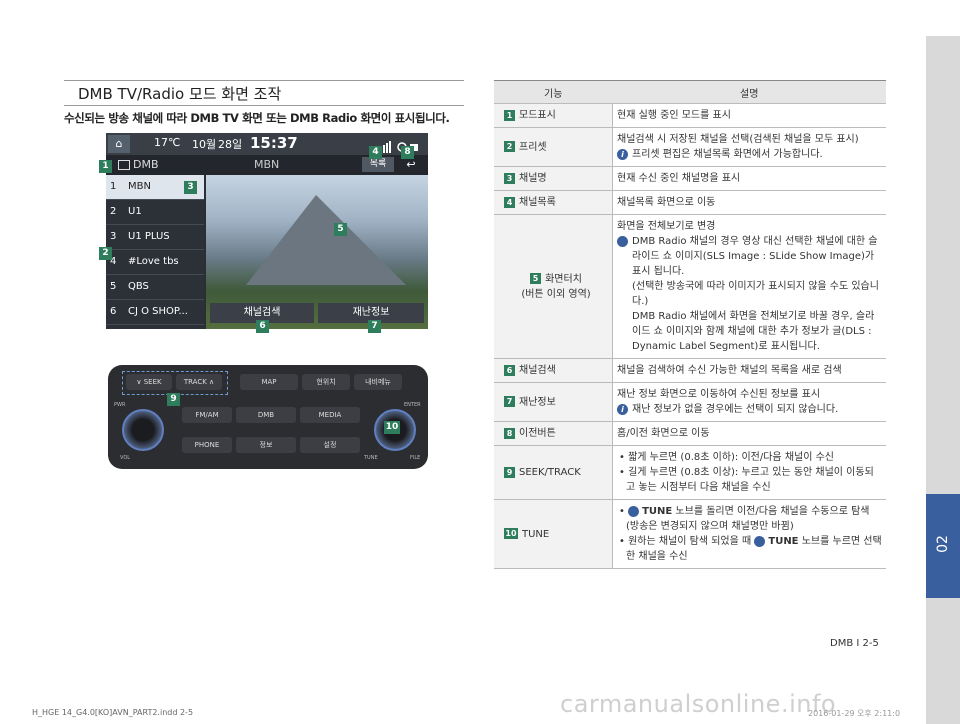 Image resolution: width=960 pixels, height=724 pixels. Describe the element at coordinates (113, 712) in the screenshot. I see `file-name: H_HGE 14_G4.0[KO]AVN_PART2.indd 2-5` at that location.